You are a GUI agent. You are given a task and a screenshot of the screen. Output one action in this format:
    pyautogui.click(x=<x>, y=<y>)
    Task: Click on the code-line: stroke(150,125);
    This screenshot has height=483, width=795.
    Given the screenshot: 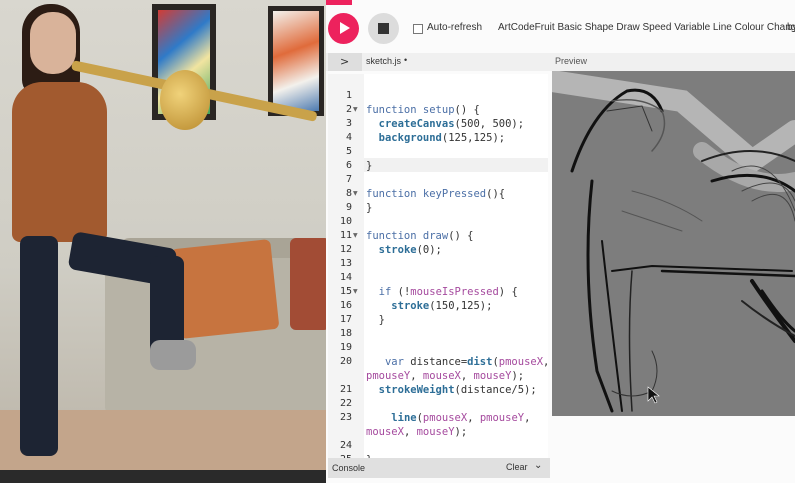 What is the action you would take?
    pyautogui.click(x=429, y=306)
    